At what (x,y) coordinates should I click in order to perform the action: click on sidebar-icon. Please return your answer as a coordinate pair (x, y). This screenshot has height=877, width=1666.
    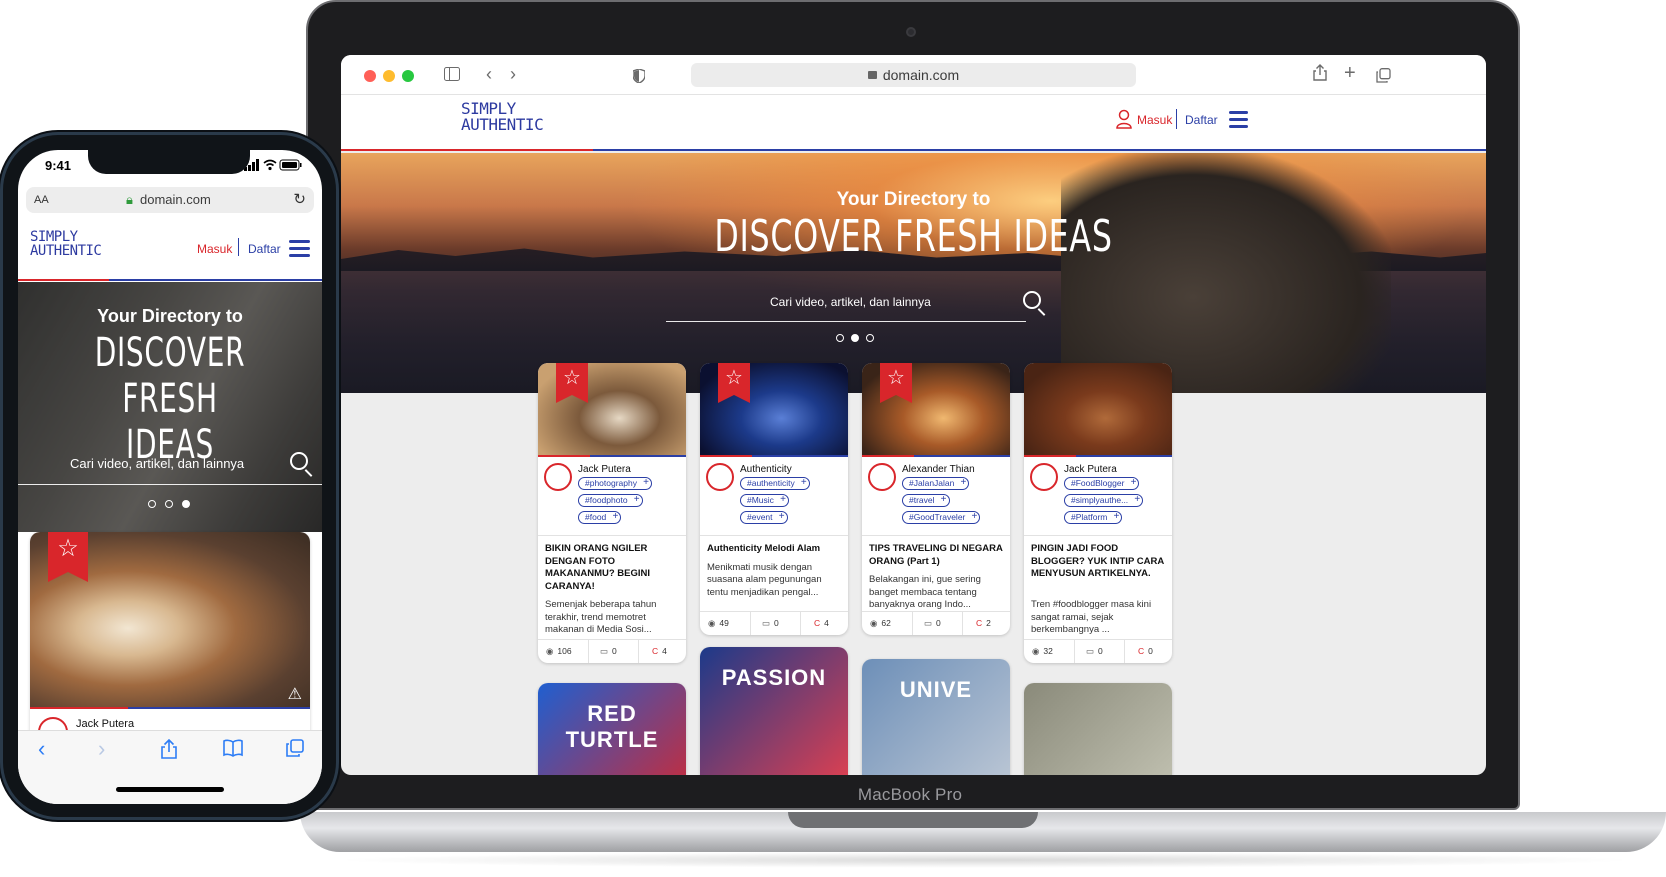
    Looking at the image, I should click on (452, 75).